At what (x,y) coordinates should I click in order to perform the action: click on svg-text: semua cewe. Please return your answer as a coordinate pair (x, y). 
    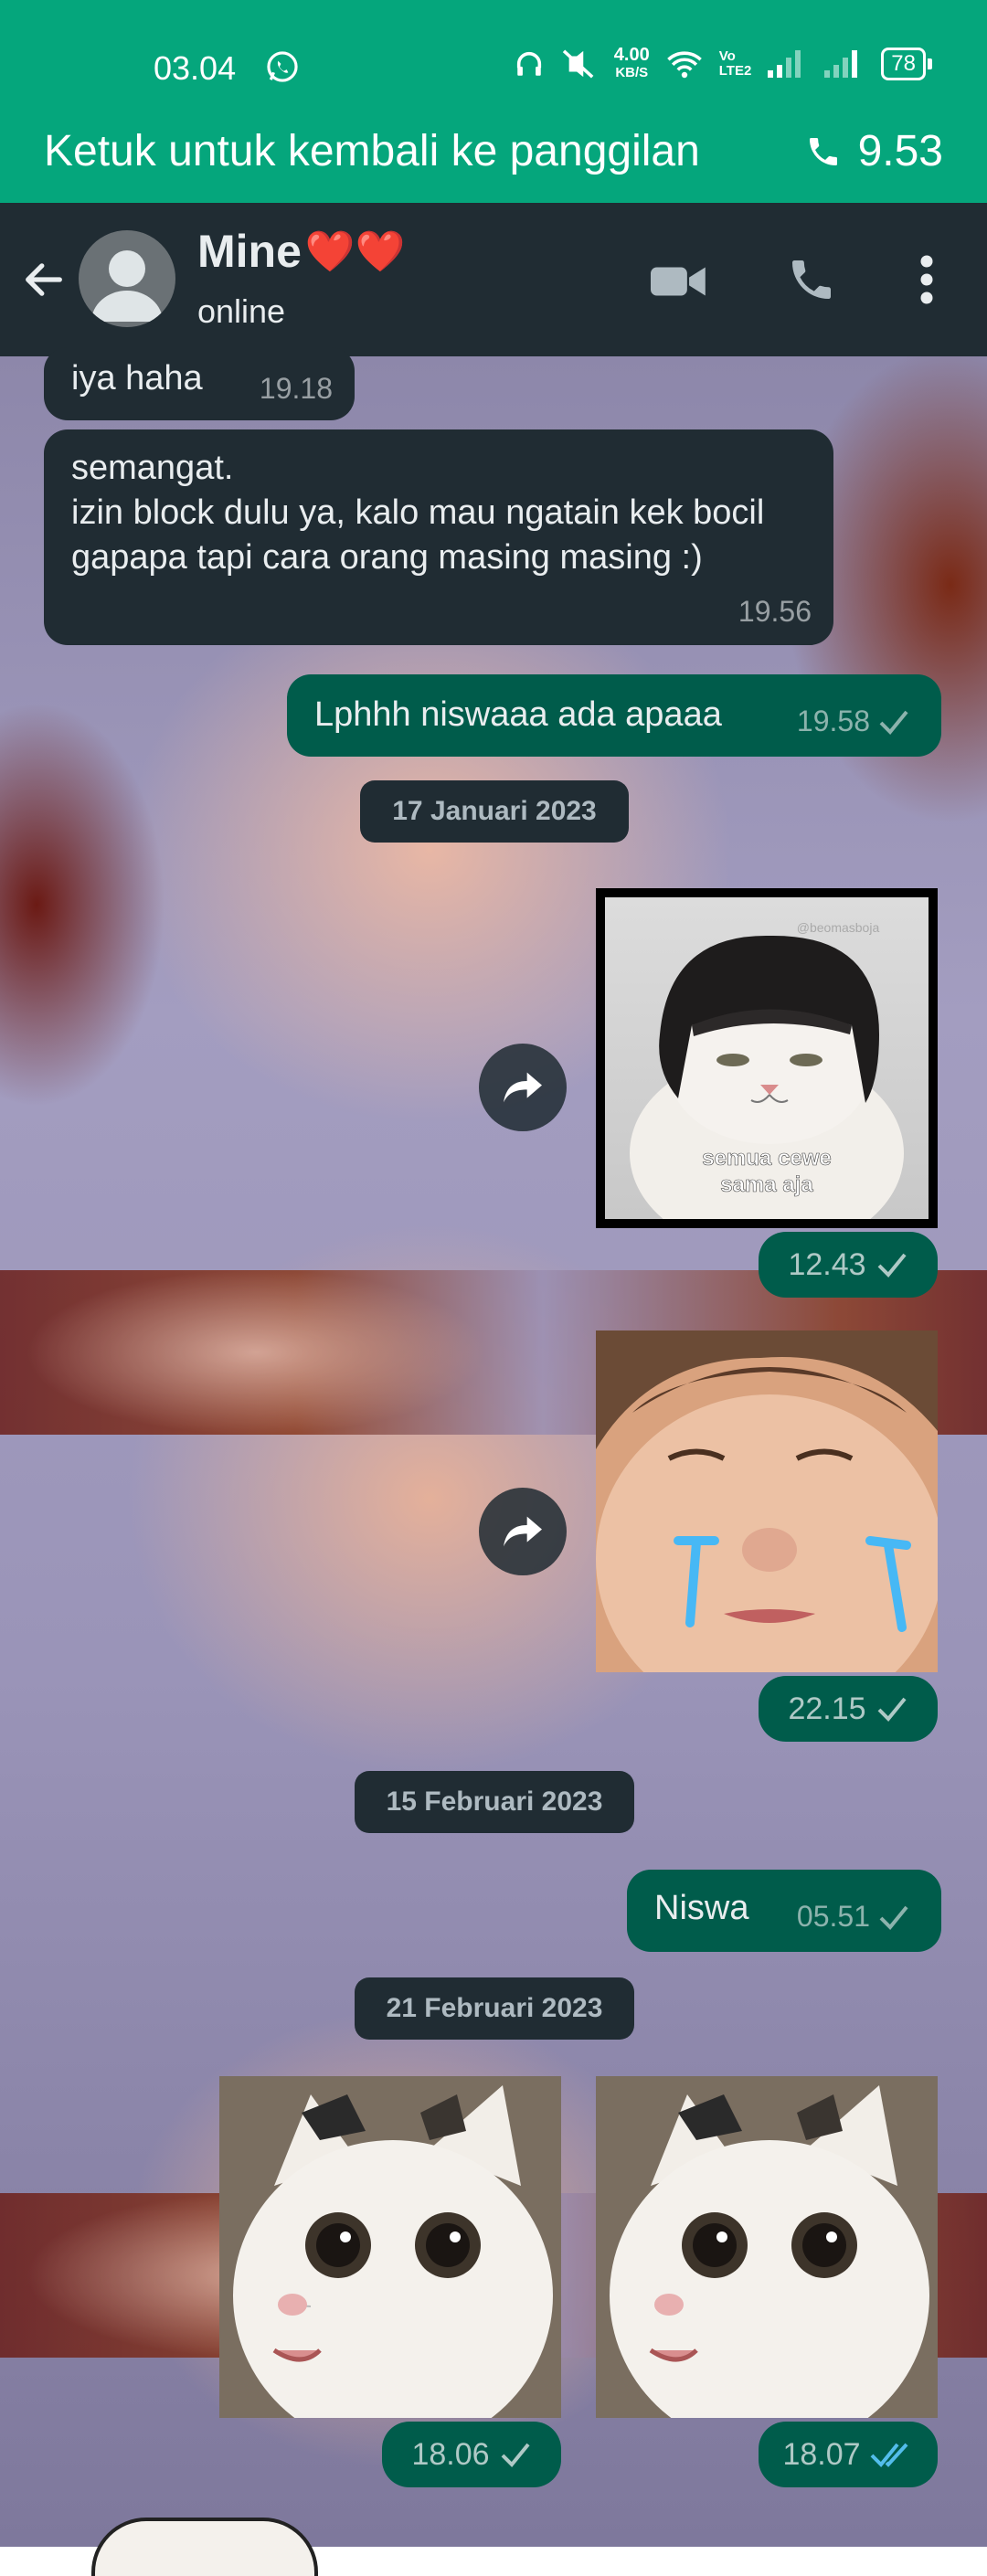
    Looking at the image, I should click on (766, 1158).